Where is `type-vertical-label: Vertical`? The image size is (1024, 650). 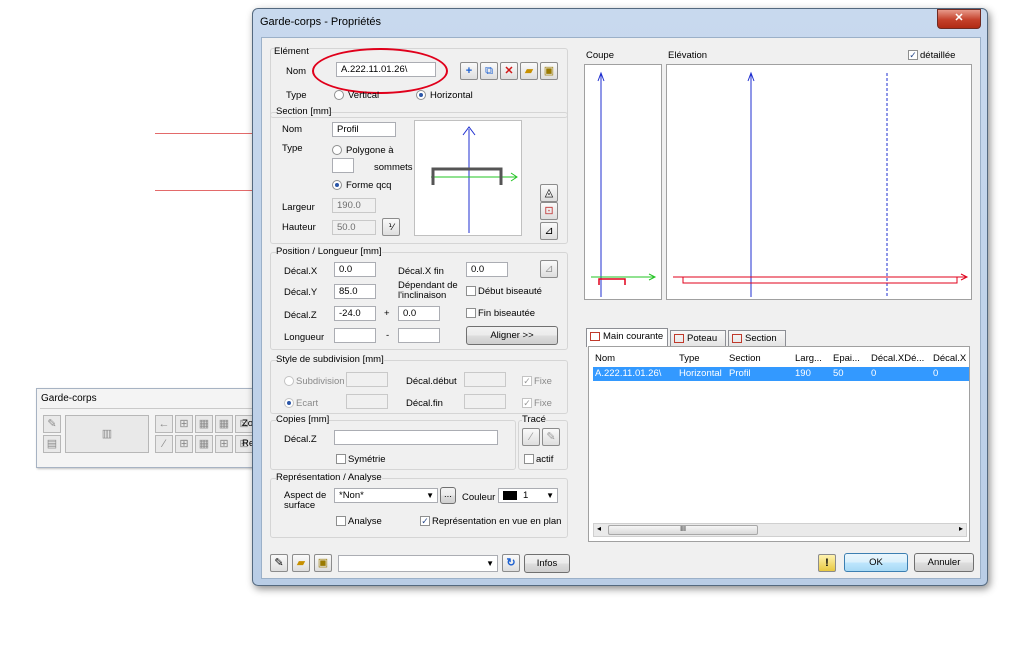
type-vertical-label: Vertical is located at coordinates (364, 95).